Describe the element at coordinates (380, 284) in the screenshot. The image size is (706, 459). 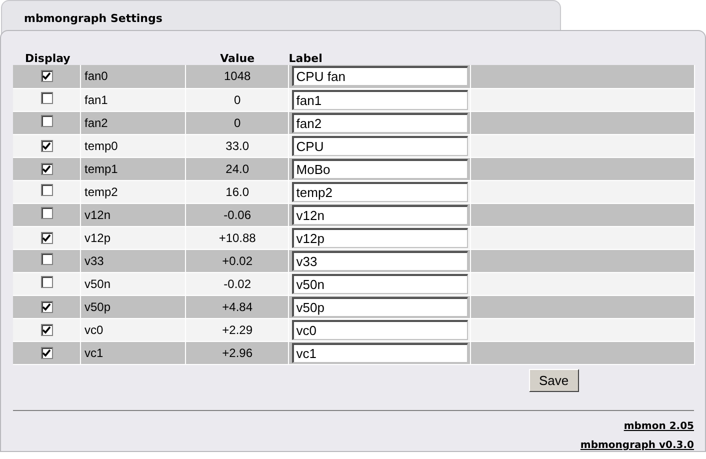
I see `label-field: v50n` at that location.